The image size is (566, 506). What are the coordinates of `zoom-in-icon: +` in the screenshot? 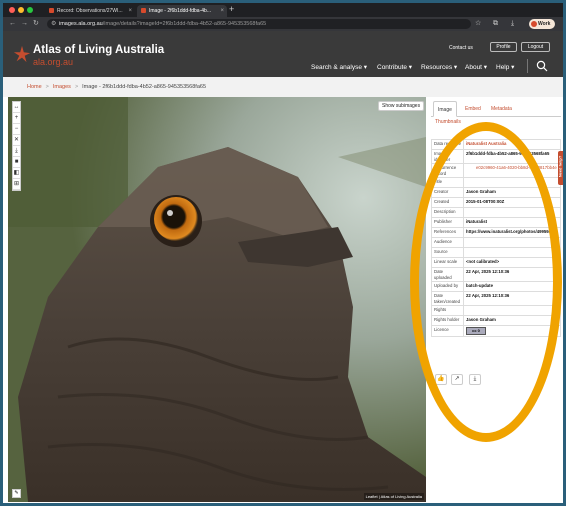 It's located at (16, 118).